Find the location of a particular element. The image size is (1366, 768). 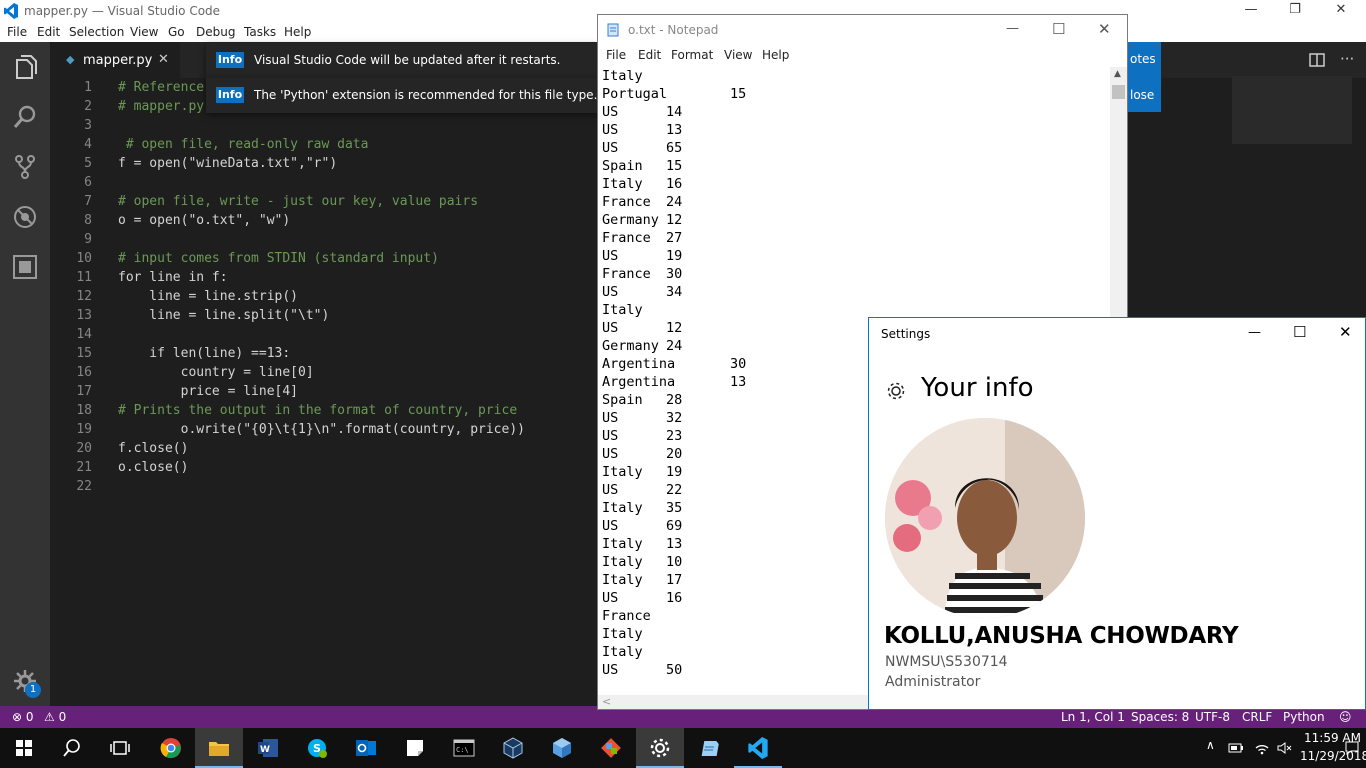

taskbar: W S C:\ ∧ 11:59 AM 11/29/2018 is located at coordinates (683, 748).